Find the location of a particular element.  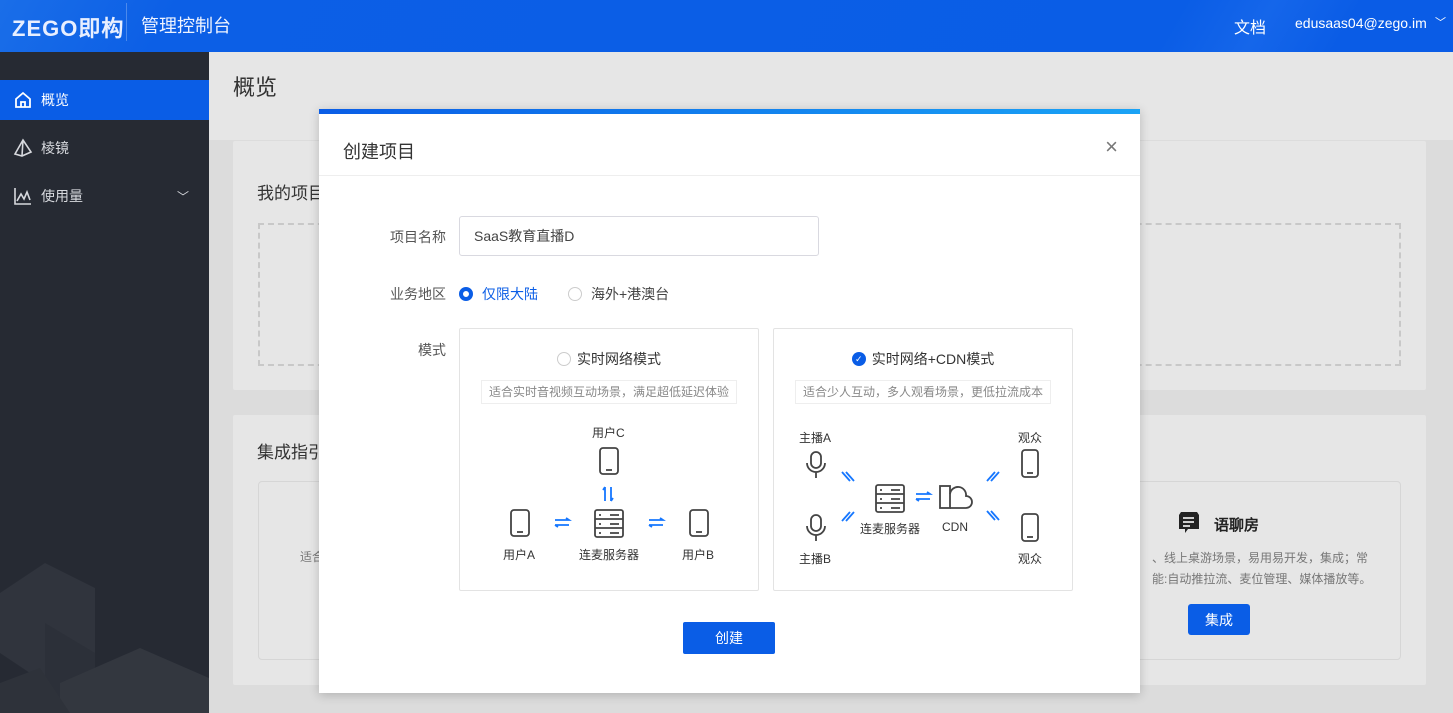

cdn-icon is located at coordinates (956, 497).